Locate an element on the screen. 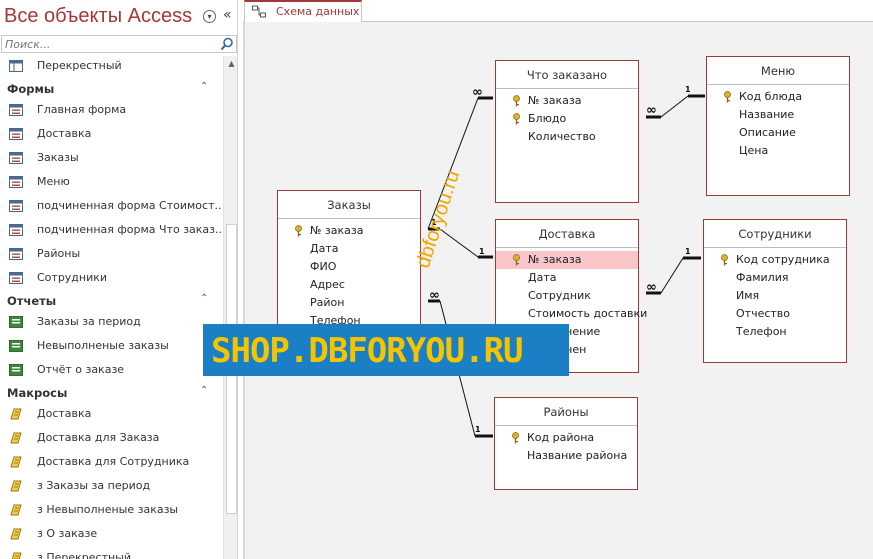  search-icon is located at coordinates (227, 44).